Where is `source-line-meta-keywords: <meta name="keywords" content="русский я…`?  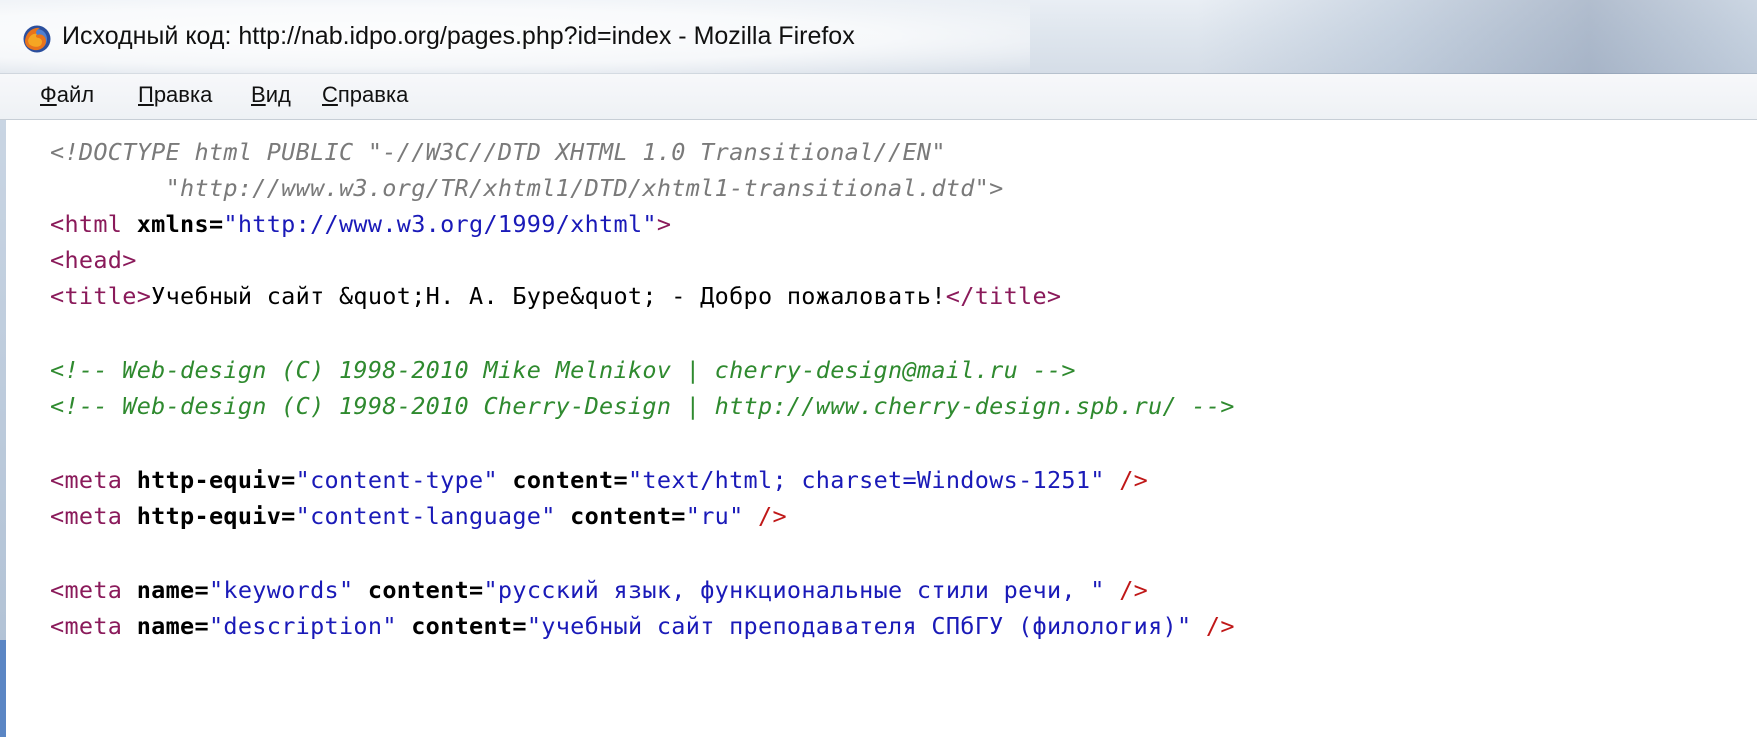 source-line-meta-keywords: <meta name="keywords" content="русский я… is located at coordinates (599, 590).